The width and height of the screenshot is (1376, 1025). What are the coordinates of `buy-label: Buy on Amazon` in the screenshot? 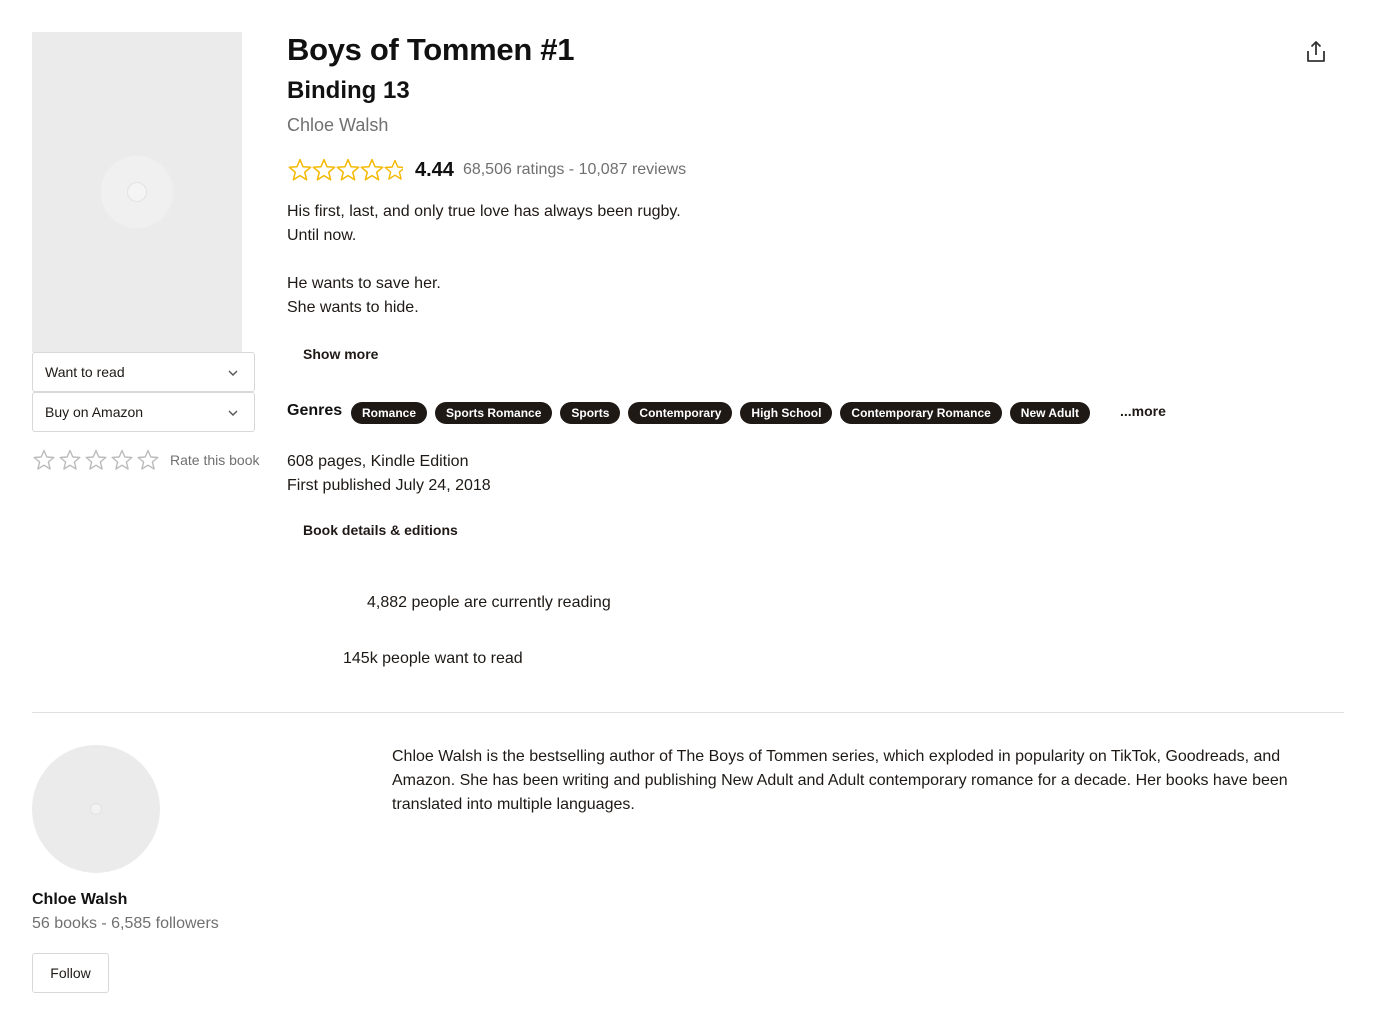 It's located at (94, 412).